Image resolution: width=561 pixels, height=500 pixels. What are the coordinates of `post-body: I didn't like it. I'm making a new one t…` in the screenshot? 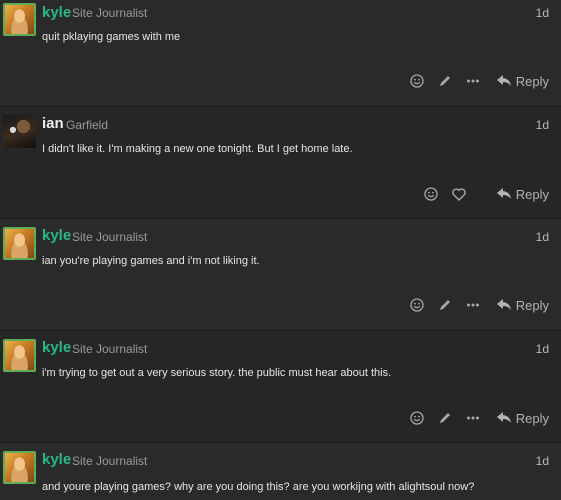 It's located at (197, 149).